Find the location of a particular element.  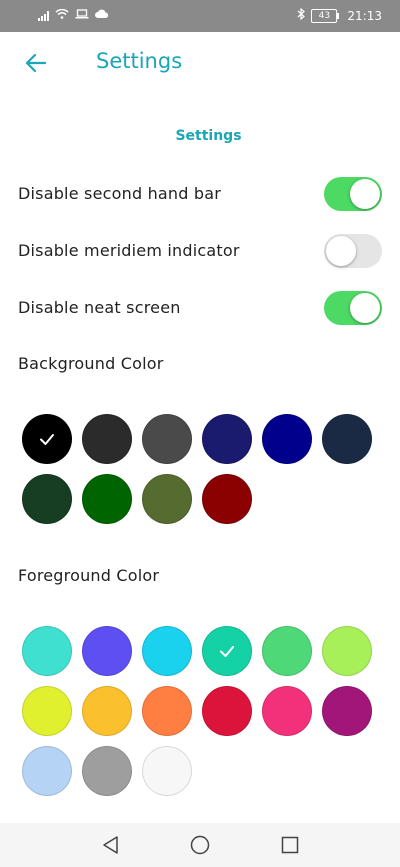

bluetooth-icon is located at coordinates (301, 15).